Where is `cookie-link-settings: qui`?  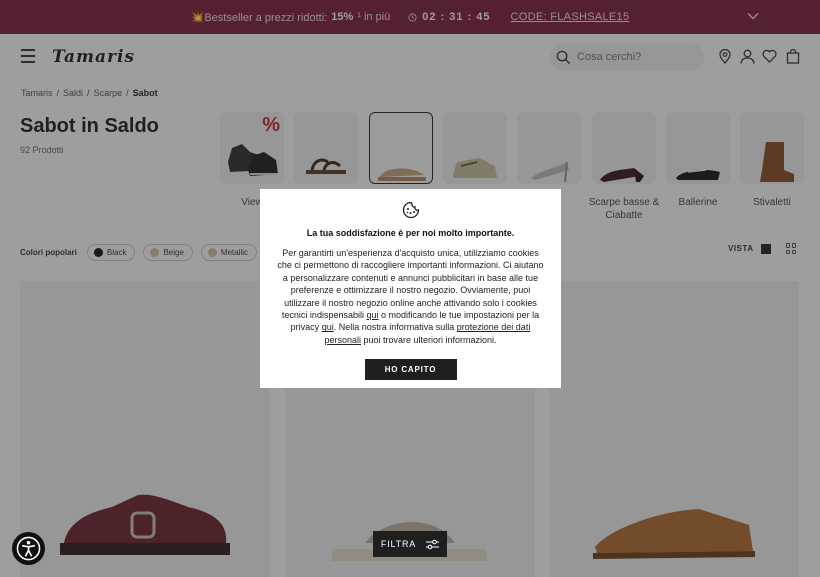
cookie-link-settings: qui is located at coordinates (328, 327).